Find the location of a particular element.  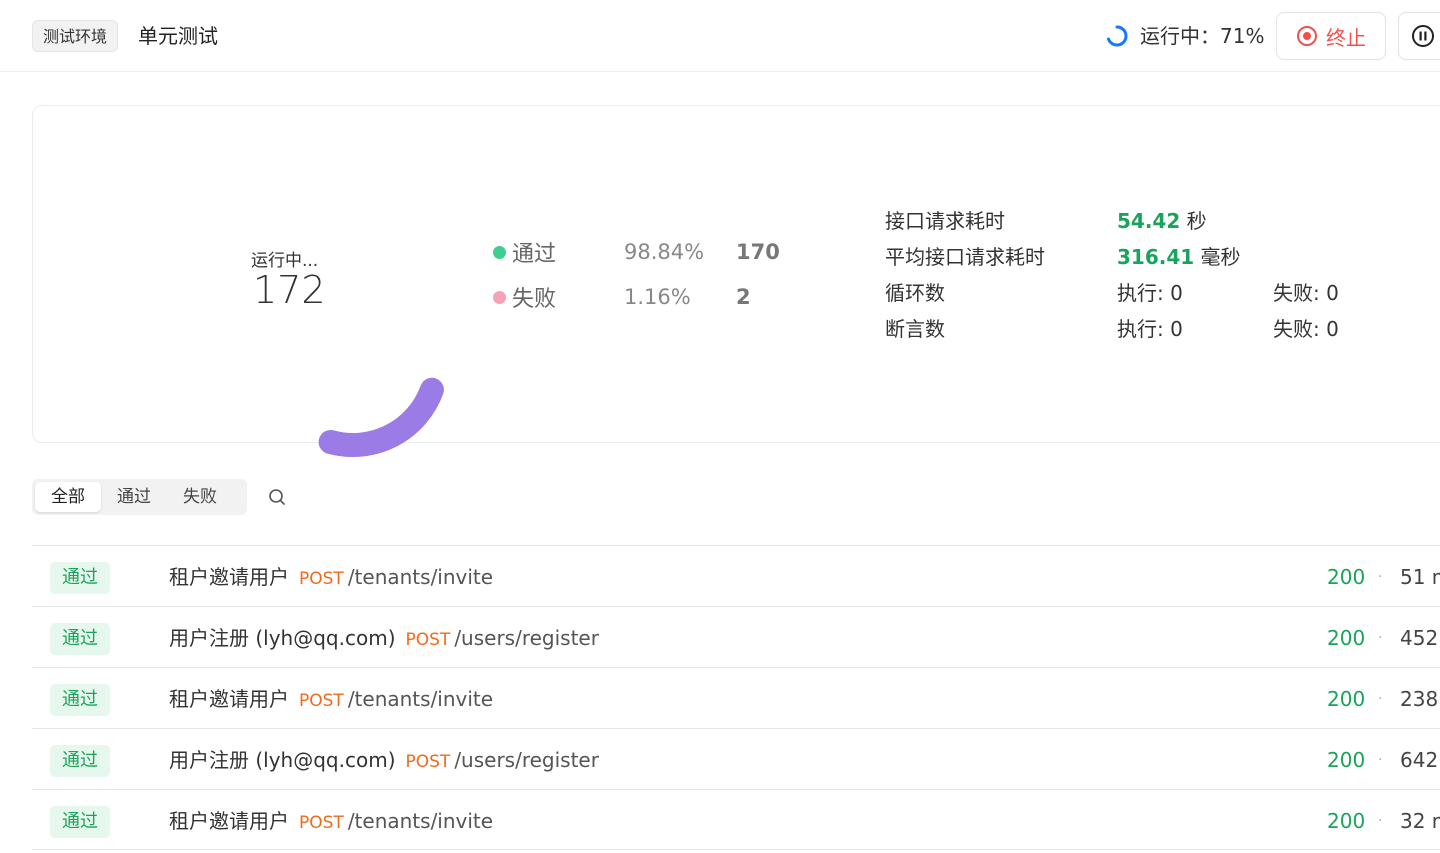

avg-time-label: 平均接口请求耗时 is located at coordinates (965, 257).